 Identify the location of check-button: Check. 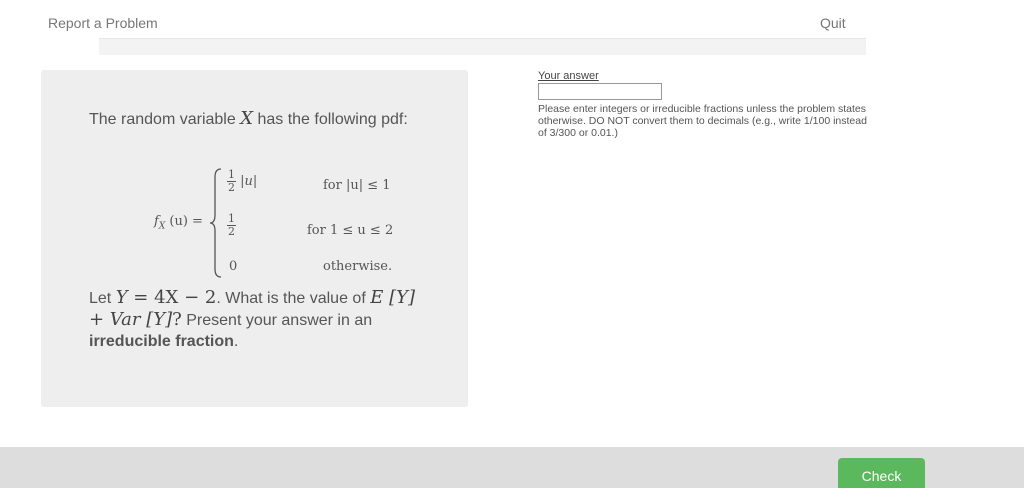
(881, 473).